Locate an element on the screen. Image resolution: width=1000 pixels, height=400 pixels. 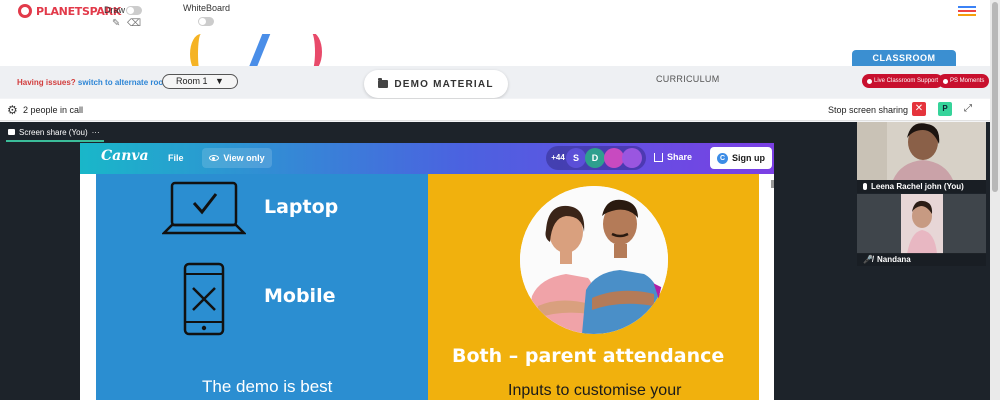
view-only-label: View only is located at coordinates (244, 158).